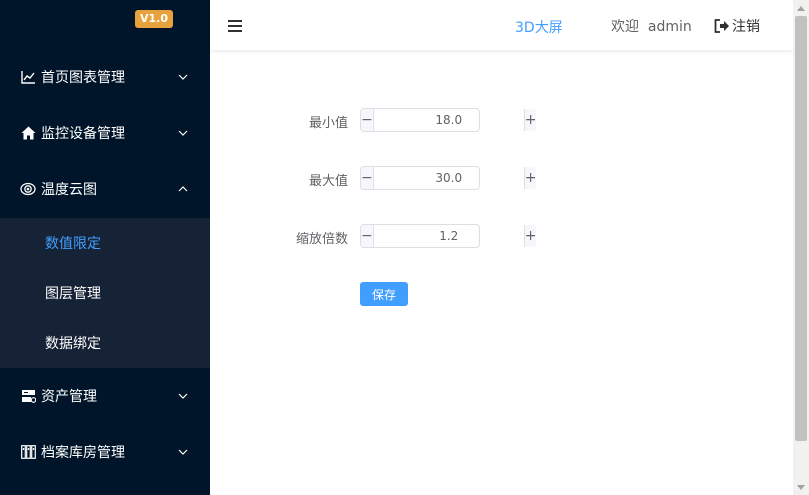 This screenshot has width=809, height=495. I want to click on menu-item-label: 档案库房管理, so click(83, 453).